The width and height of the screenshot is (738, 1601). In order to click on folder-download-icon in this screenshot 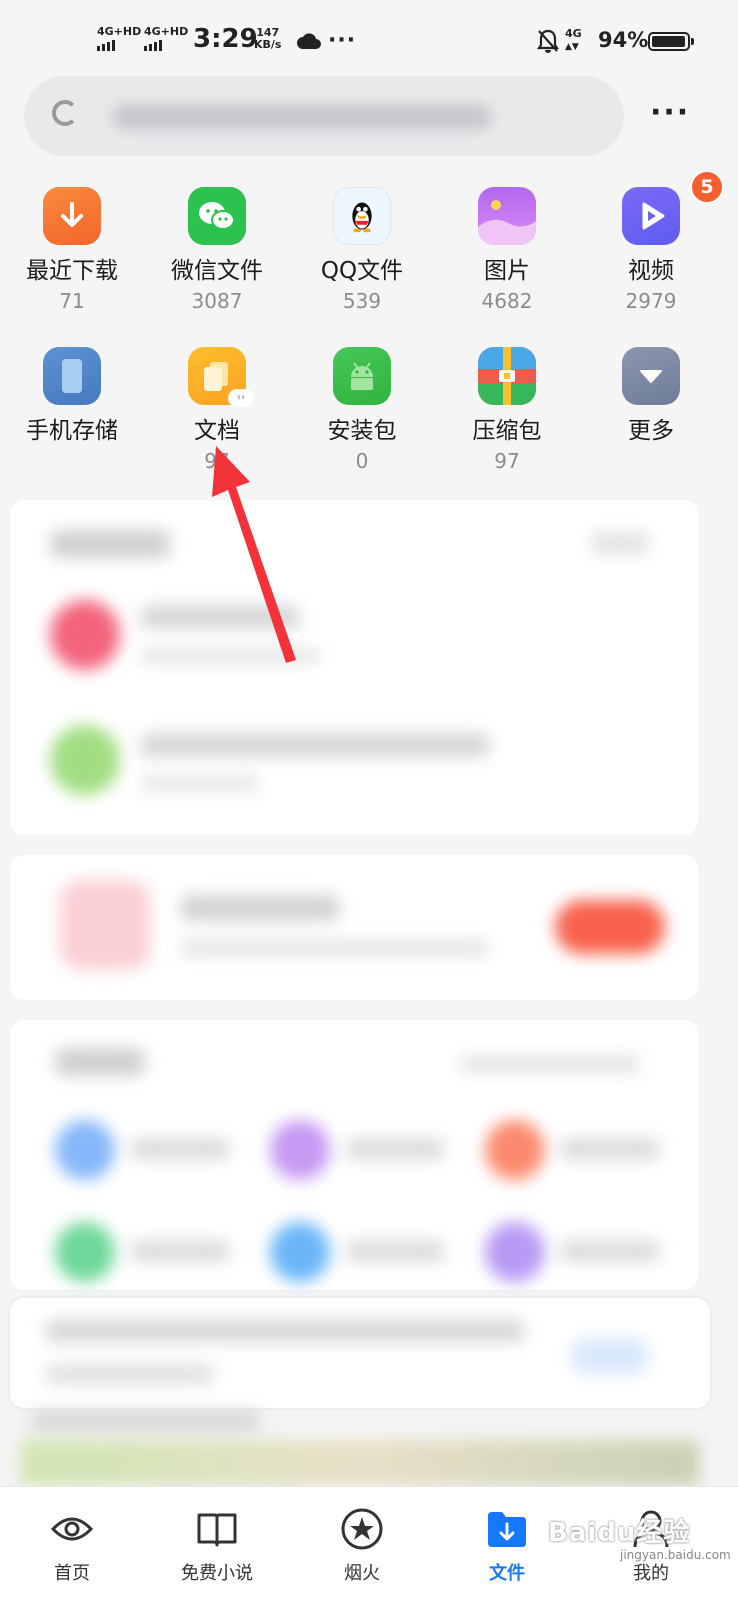, I will do `click(507, 1529)`.